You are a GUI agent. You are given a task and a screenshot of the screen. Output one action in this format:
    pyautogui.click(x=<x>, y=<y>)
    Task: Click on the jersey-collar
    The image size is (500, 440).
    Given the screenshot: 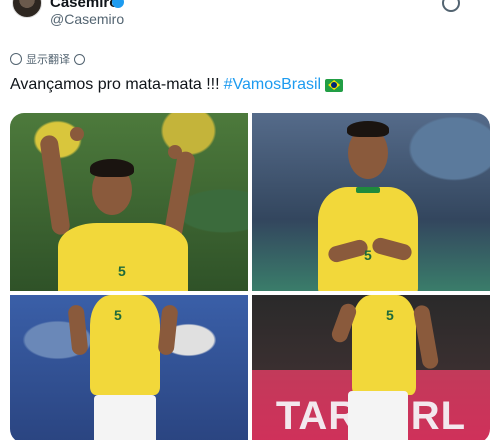 What is the action you would take?
    pyautogui.click(x=368, y=190)
    